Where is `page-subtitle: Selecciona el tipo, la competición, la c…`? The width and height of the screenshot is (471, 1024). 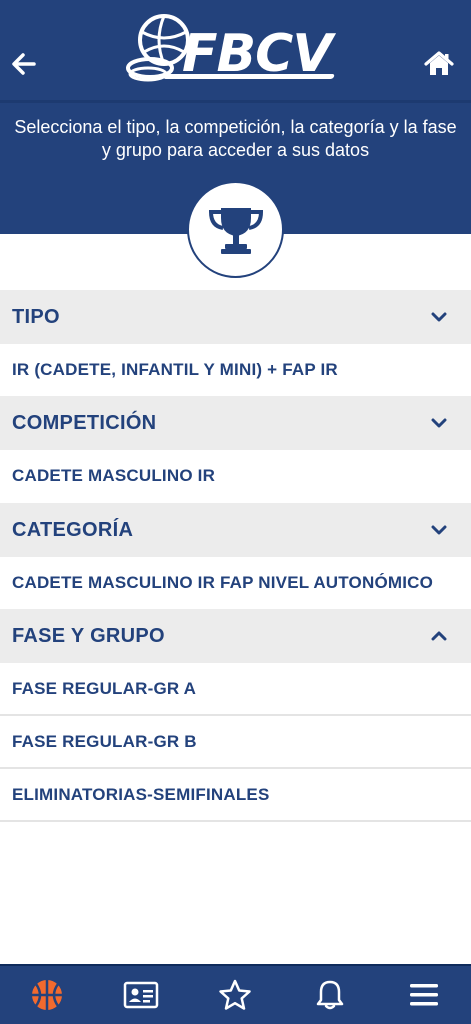
page-subtitle: Selecciona el tipo, la competición, la c… is located at coordinates (235, 138).